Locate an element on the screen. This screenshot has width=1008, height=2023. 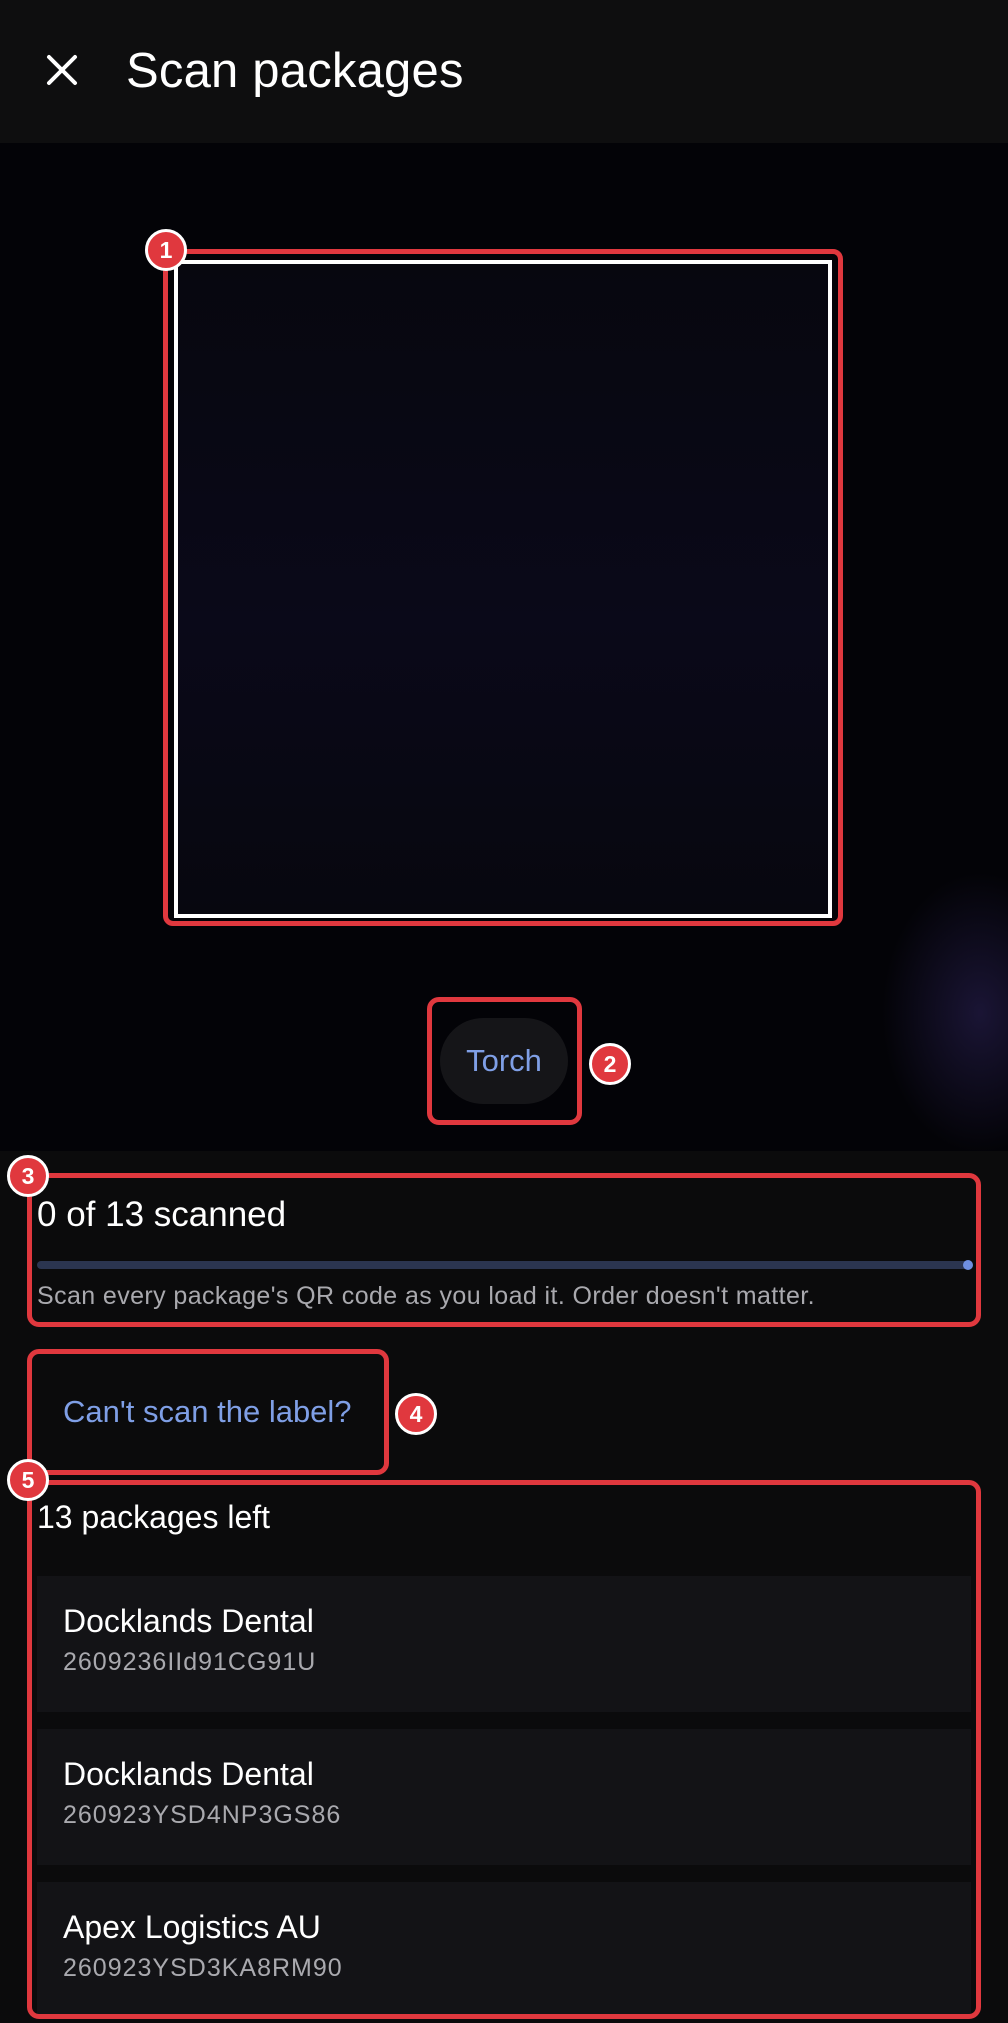
annotation-badge-4: 4 is located at coordinates (416, 1414).